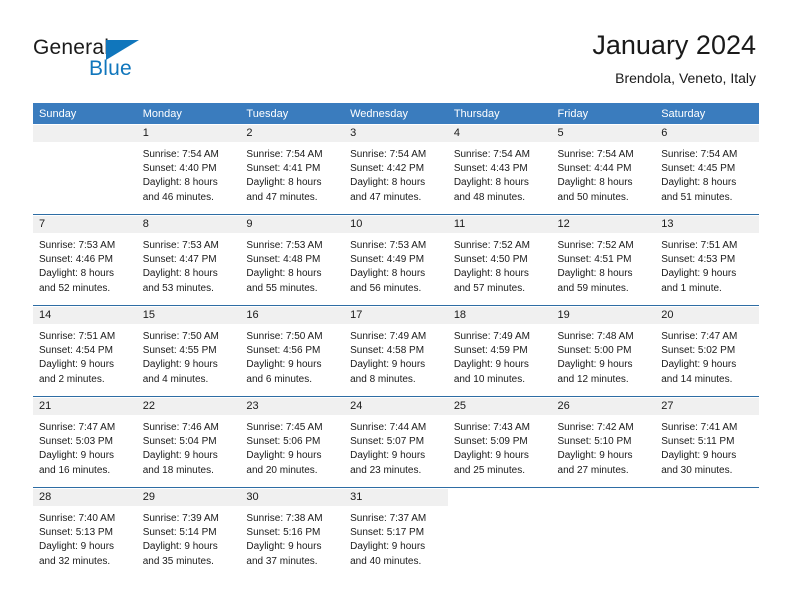  I want to click on sunset-line: Sunset: 5:16 PM, so click(283, 533).